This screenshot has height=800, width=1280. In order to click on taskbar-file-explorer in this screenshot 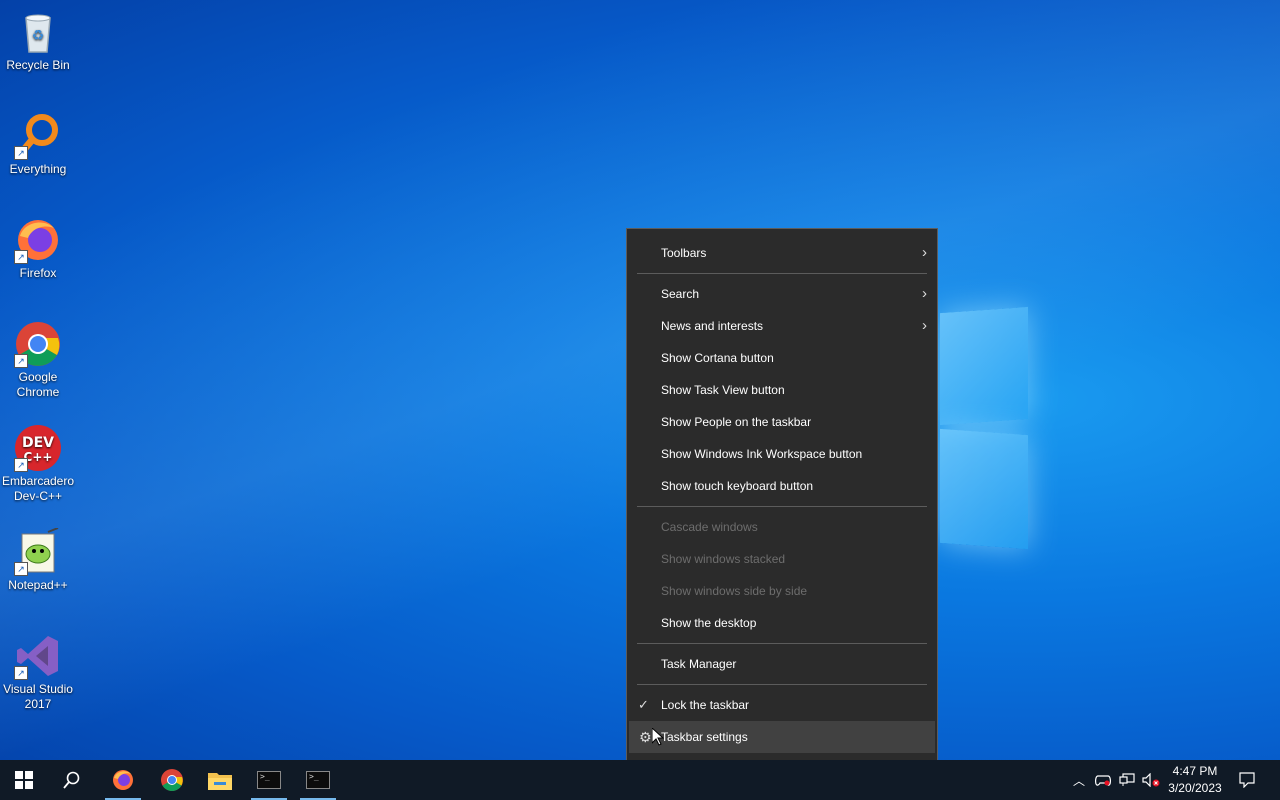, I will do `click(220, 780)`.